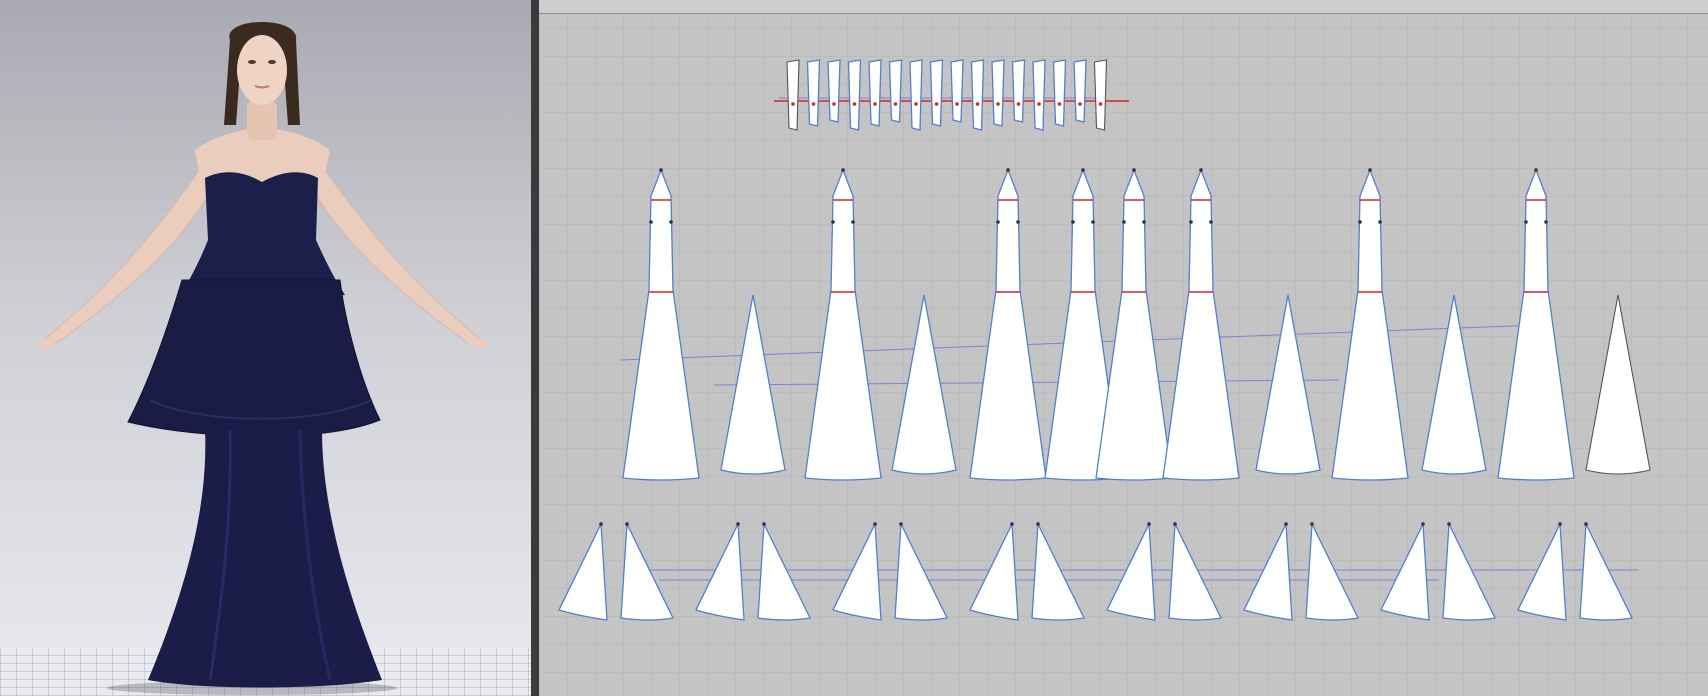  What do you see at coordinates (272, 62) in the screenshot?
I see `right-eye` at bounding box center [272, 62].